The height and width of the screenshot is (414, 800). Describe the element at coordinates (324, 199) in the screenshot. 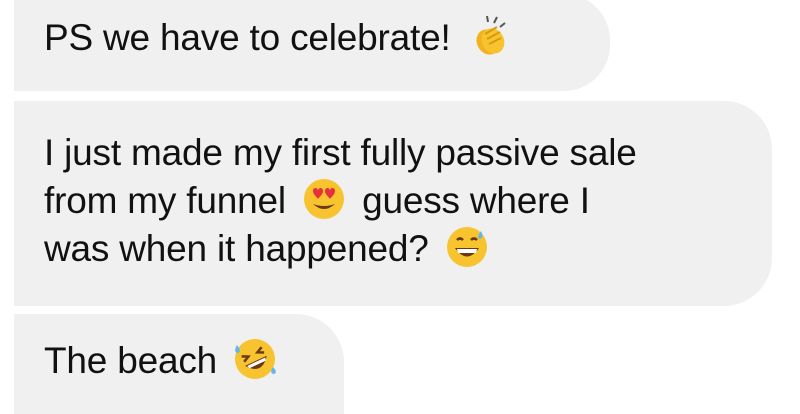

I see `heart-eyes-icon` at that location.